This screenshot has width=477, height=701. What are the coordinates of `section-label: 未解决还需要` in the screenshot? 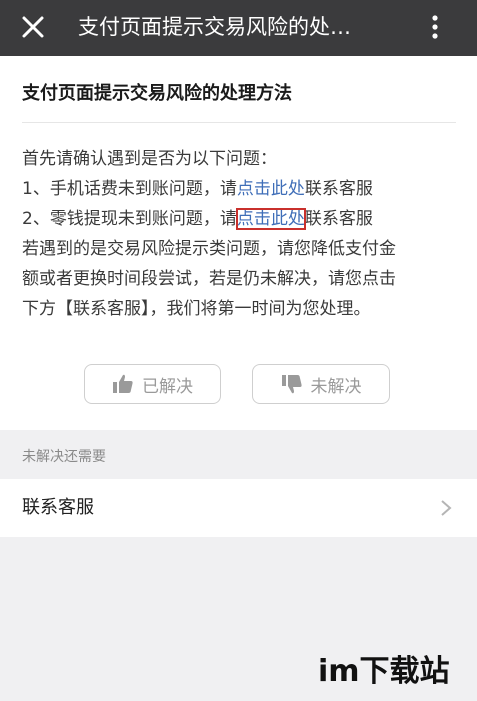 It's located at (64, 457).